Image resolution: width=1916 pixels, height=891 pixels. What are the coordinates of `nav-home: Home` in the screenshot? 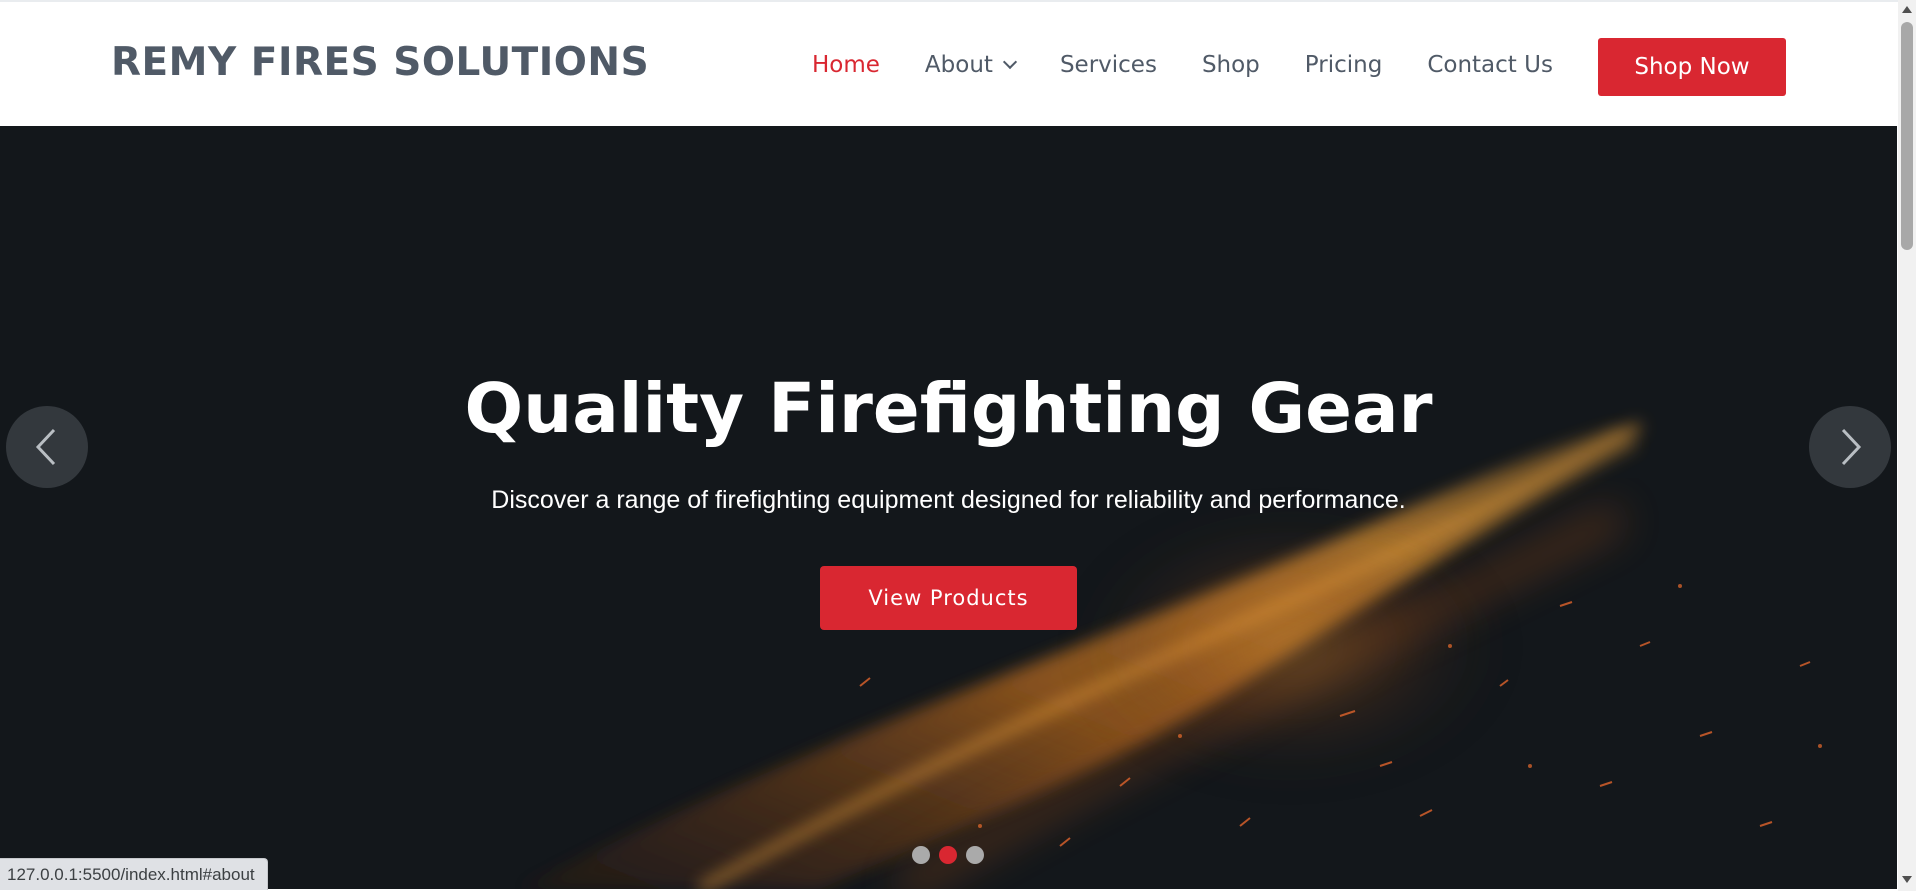 It's located at (846, 65).